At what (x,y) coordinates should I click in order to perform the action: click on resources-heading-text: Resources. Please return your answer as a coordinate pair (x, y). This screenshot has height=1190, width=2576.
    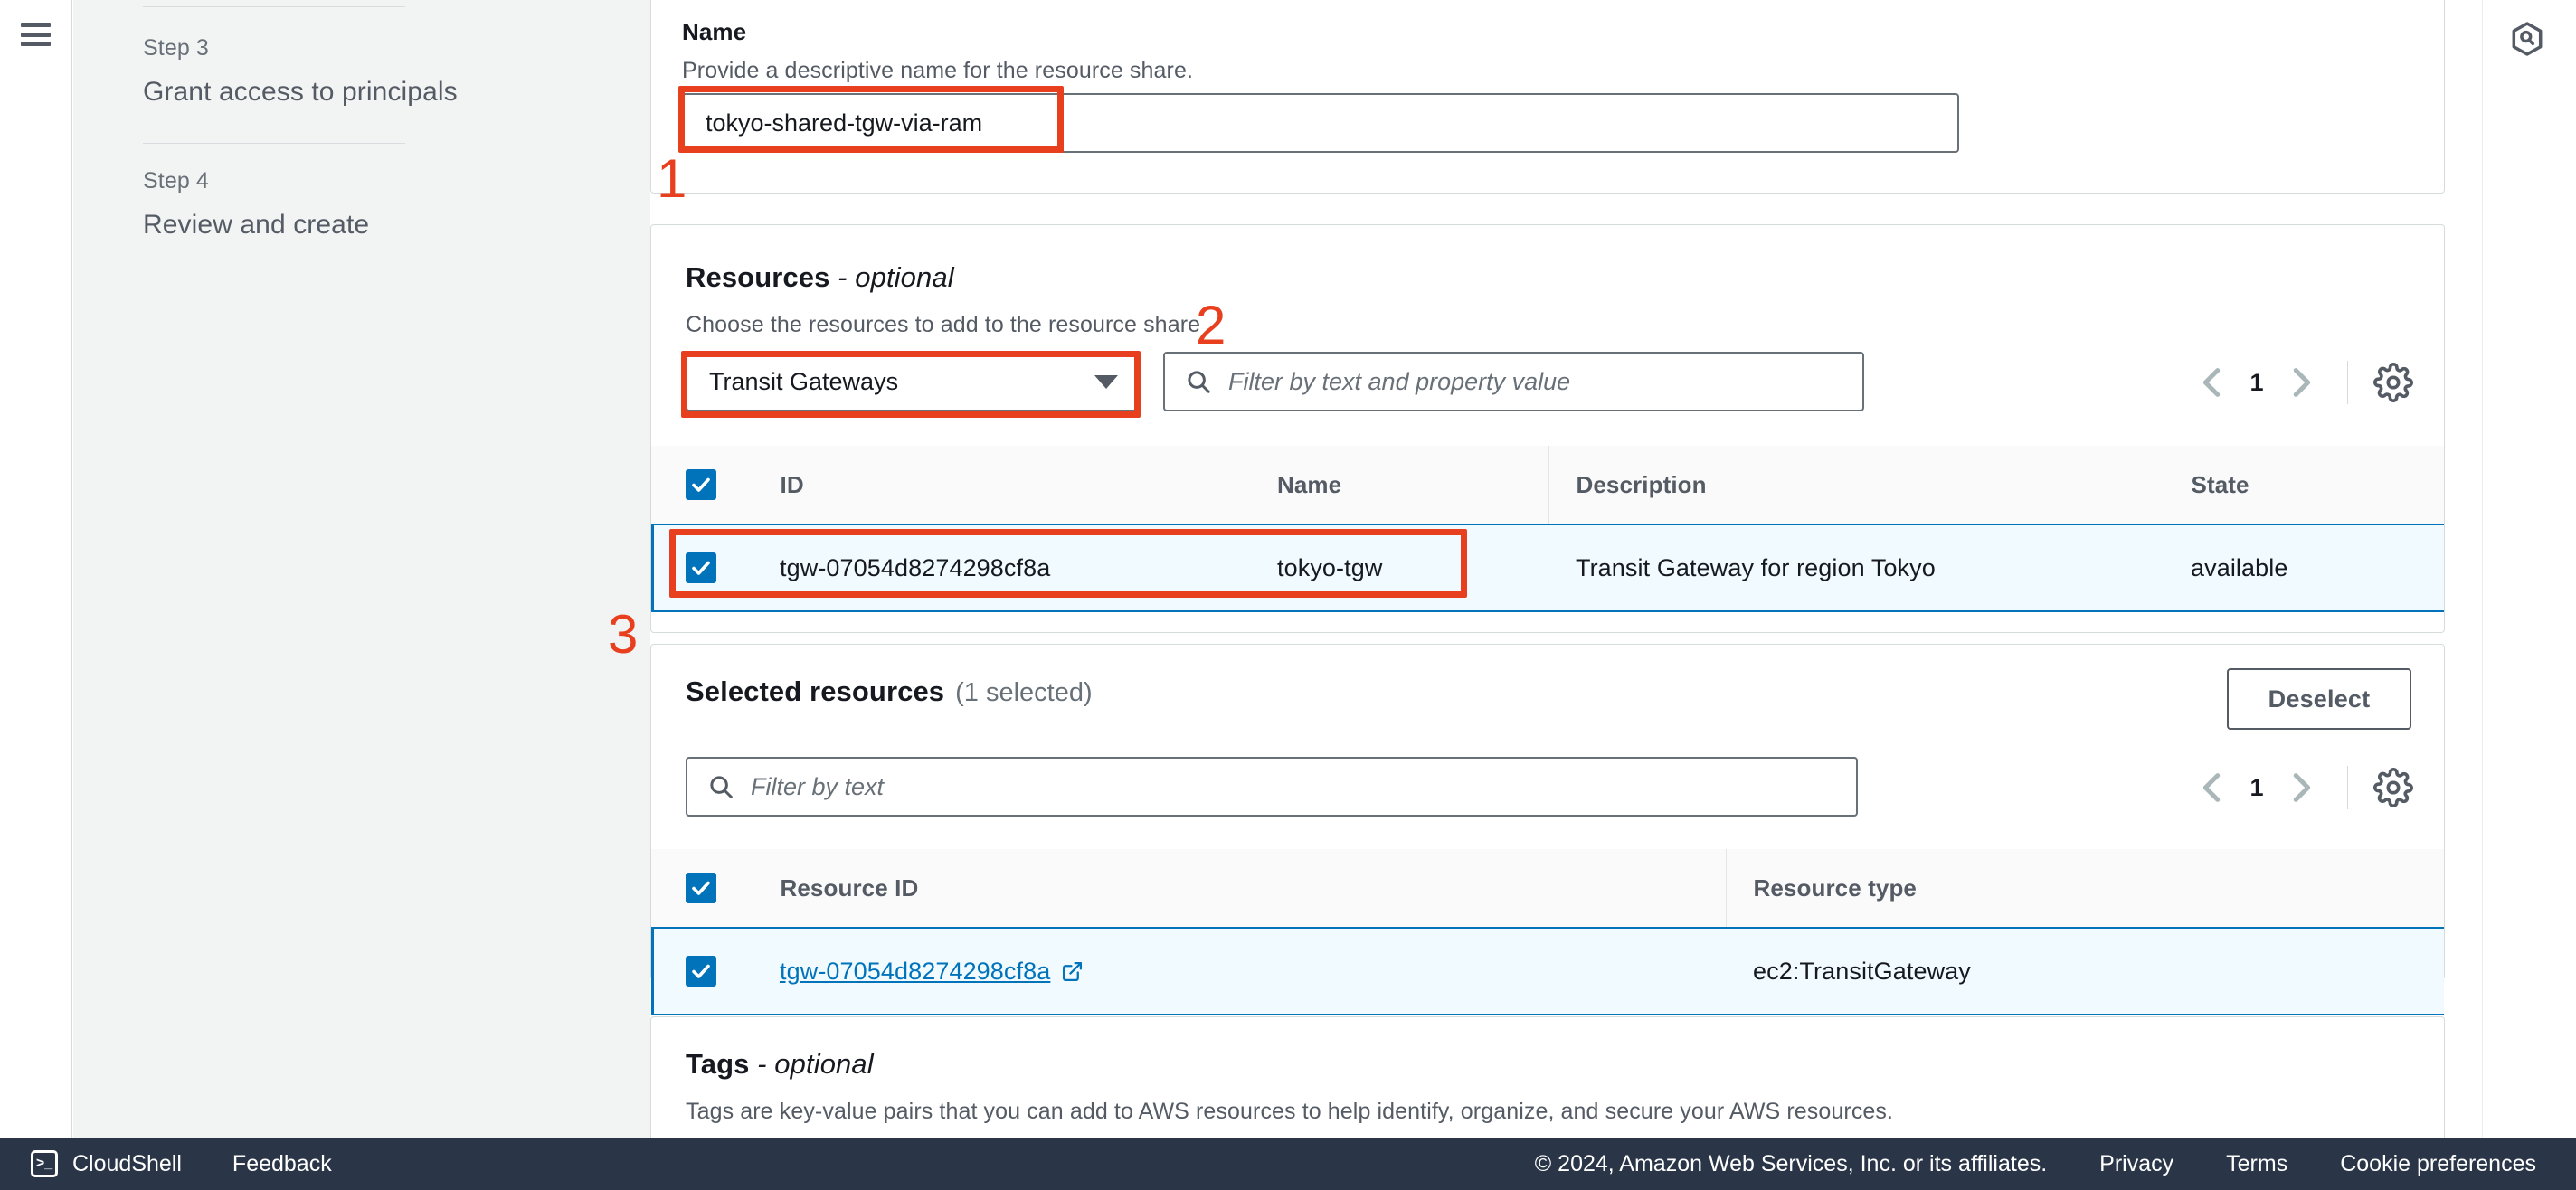
    Looking at the image, I should click on (758, 277).